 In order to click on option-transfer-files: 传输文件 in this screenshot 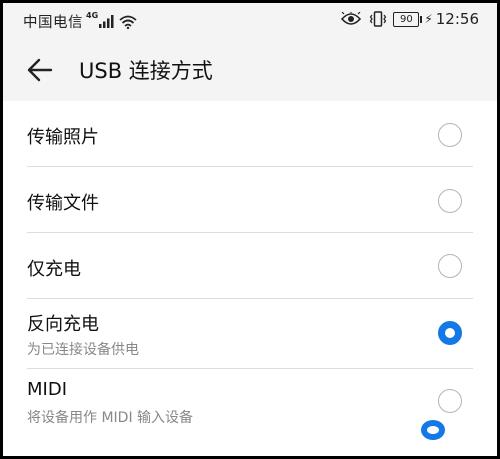, I will do `click(250, 200)`.